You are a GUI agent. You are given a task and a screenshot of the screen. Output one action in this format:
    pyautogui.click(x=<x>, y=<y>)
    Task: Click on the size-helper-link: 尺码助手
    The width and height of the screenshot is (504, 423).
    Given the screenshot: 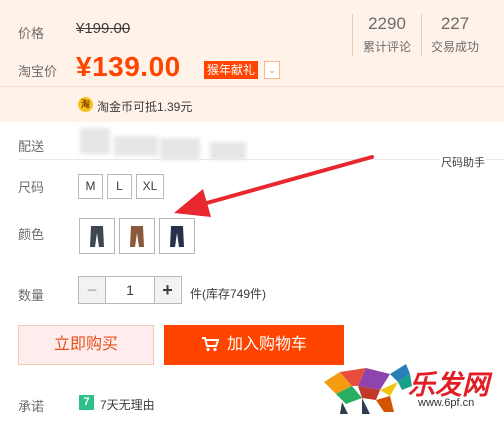 What is the action you would take?
    pyautogui.click(x=463, y=162)
    